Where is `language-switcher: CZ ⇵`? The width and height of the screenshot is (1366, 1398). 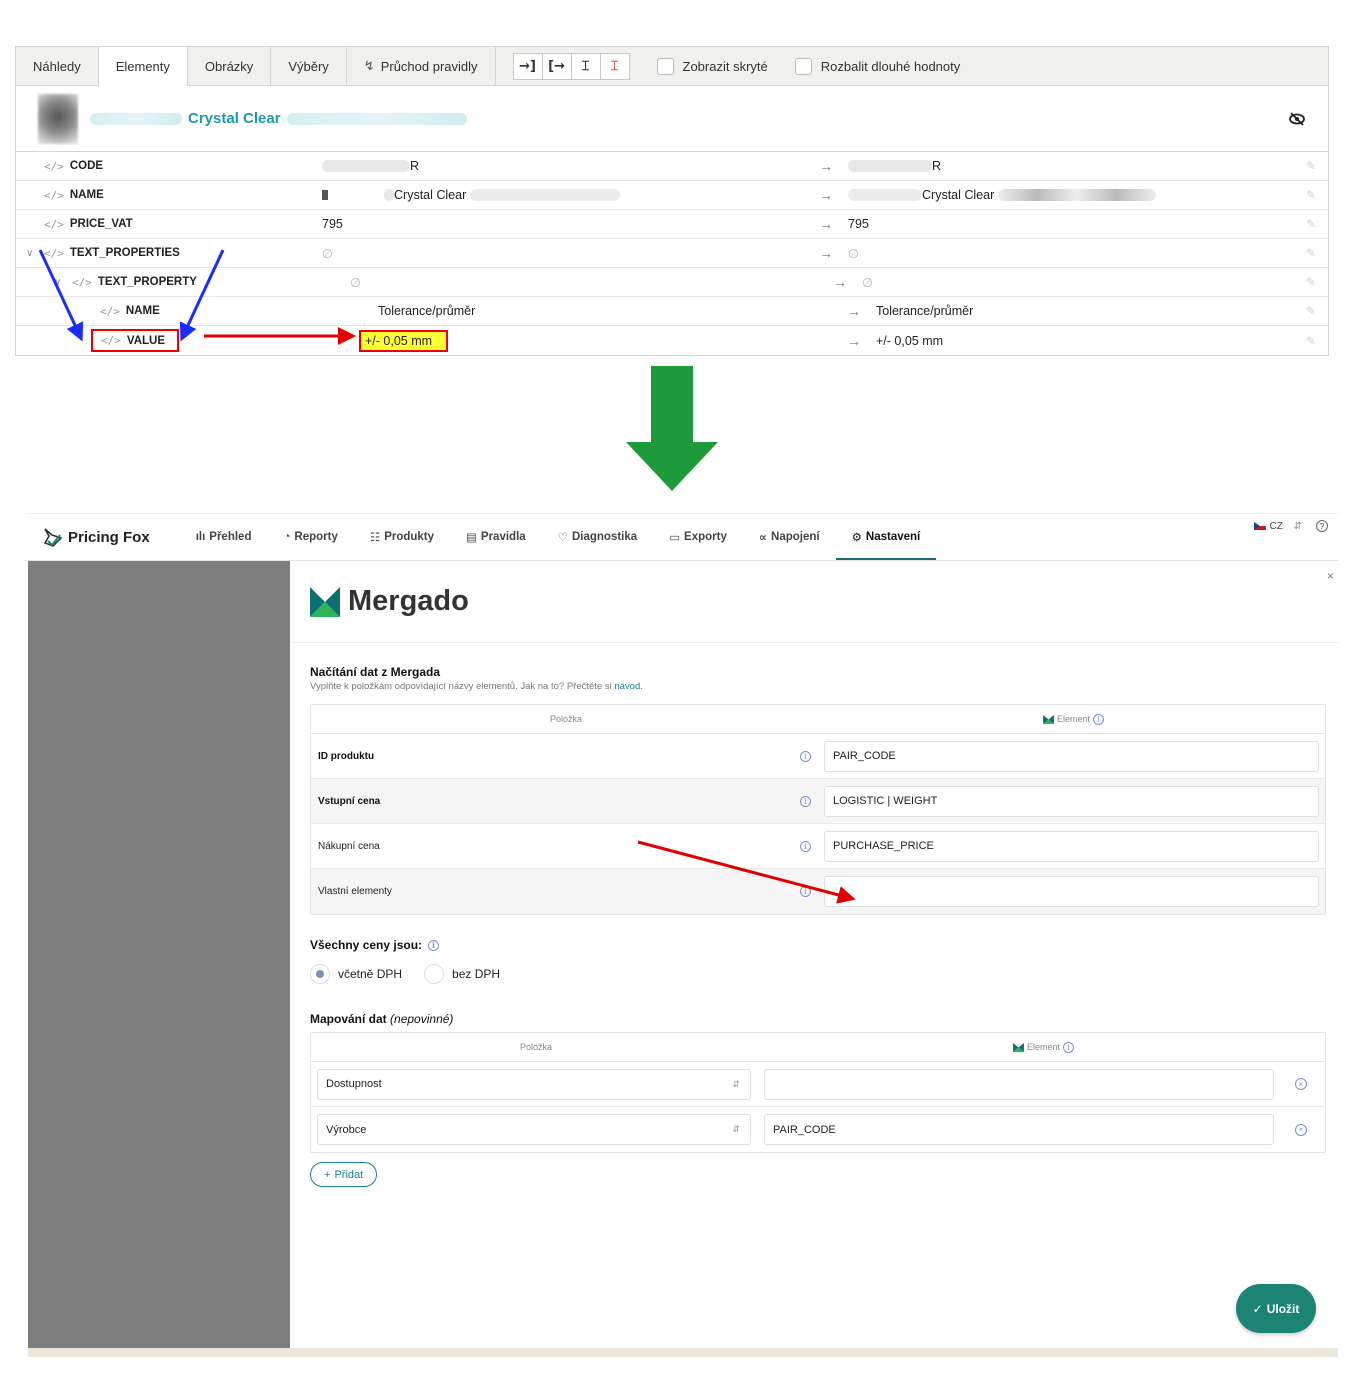 language-switcher: CZ ⇵ is located at coordinates (1278, 526).